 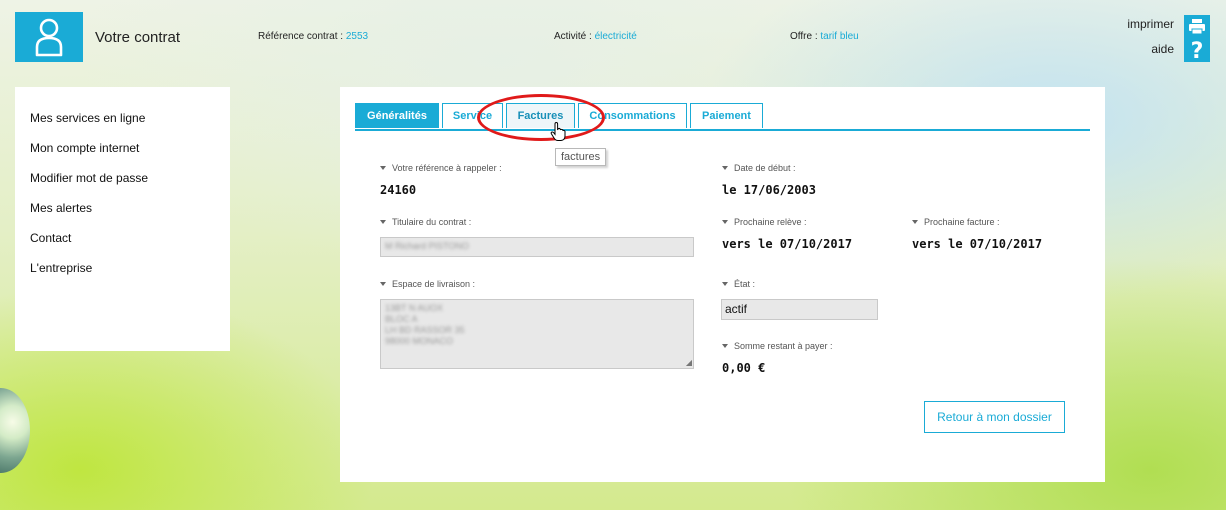 I want to click on help-icon: ?, so click(x=1197, y=49).